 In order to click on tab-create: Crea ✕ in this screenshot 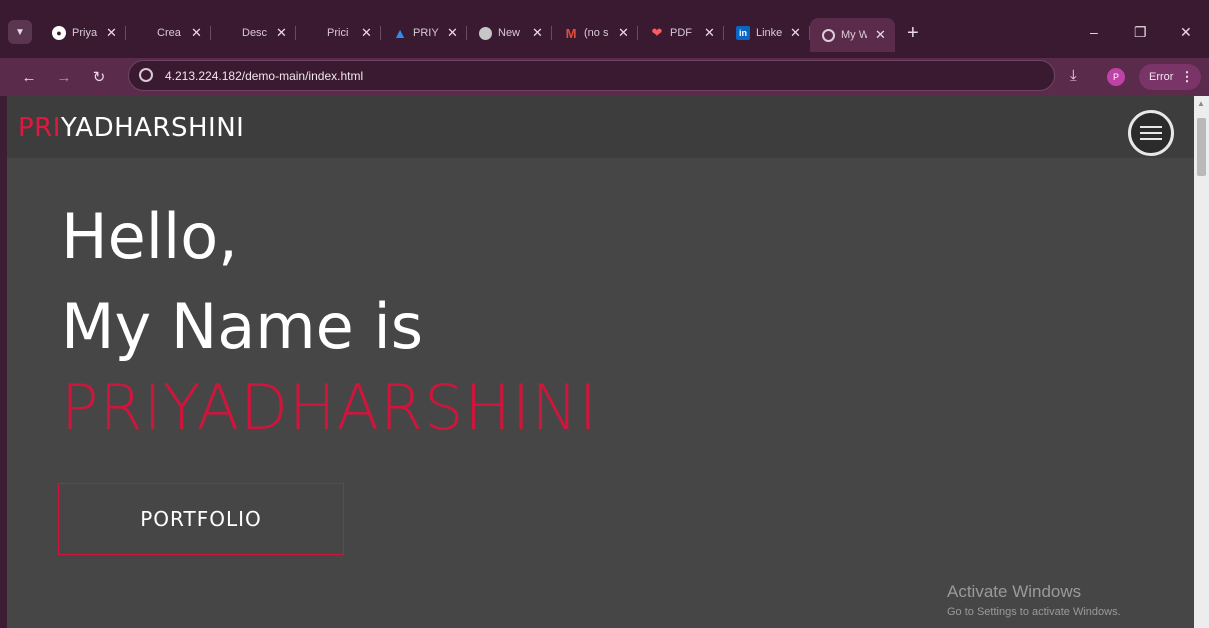, I will do `click(168, 33)`.